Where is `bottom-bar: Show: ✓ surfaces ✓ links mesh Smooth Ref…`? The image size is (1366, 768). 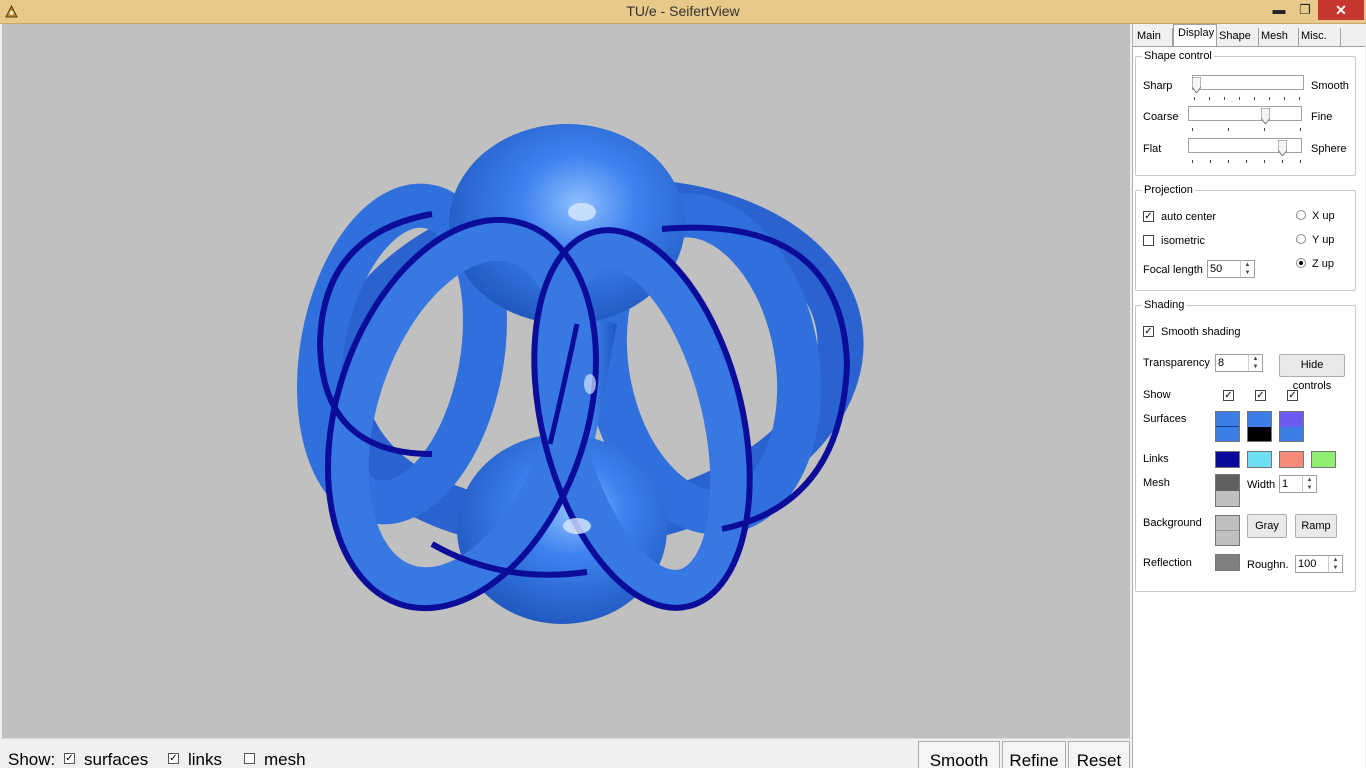 bottom-bar: Show: ✓ surfaces ✓ links mesh Smooth Ref… is located at coordinates (566, 753).